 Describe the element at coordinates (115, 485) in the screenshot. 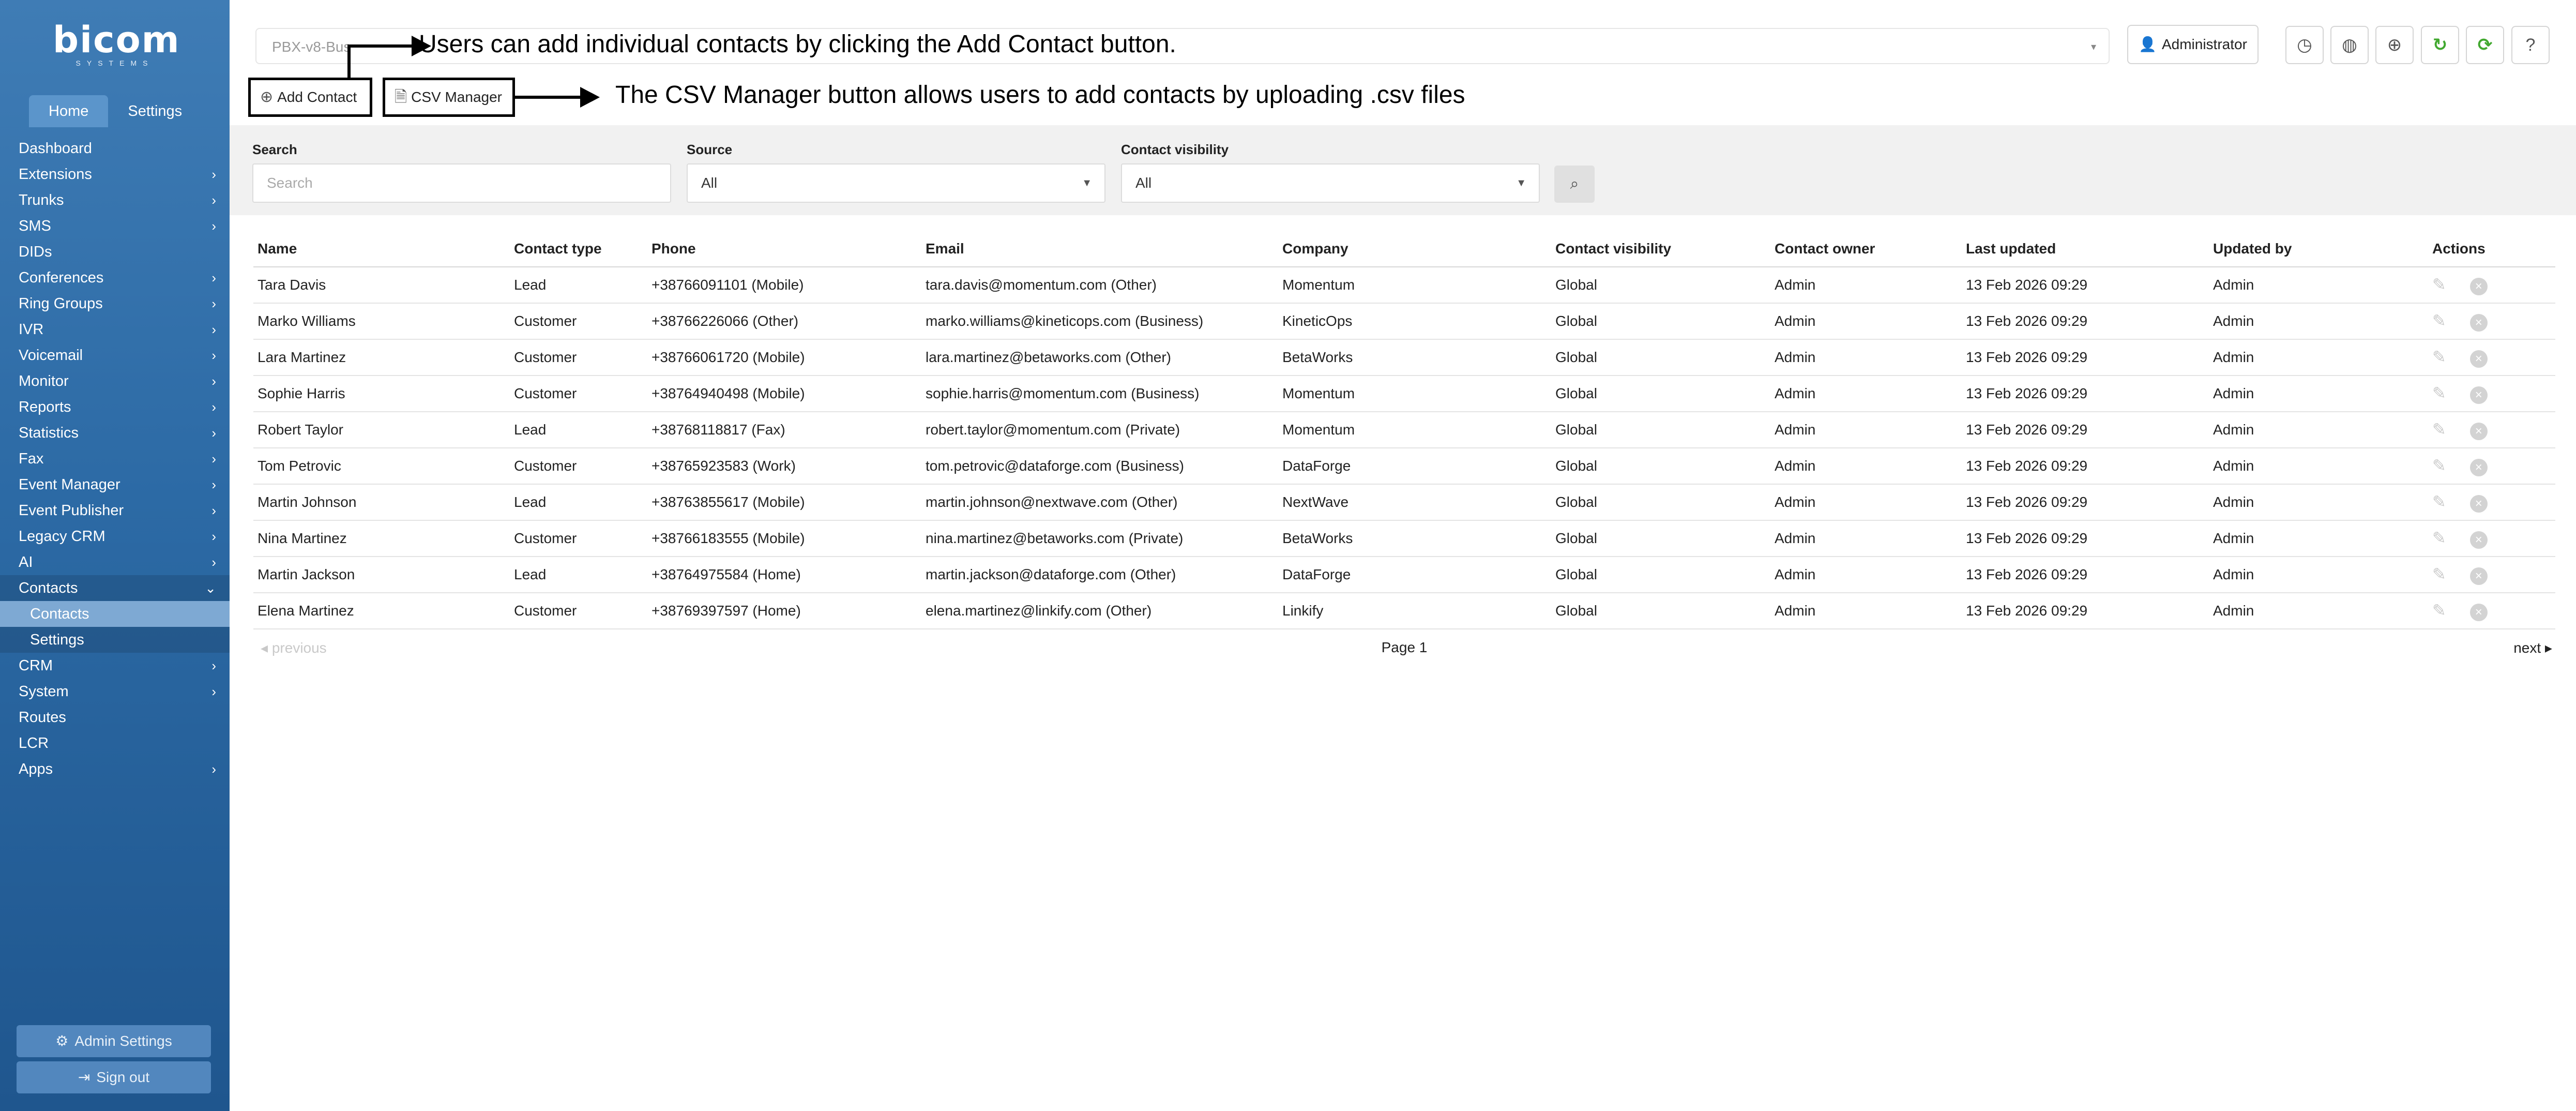

I see `sidebar-item-event-manager: Event Manager ›` at that location.